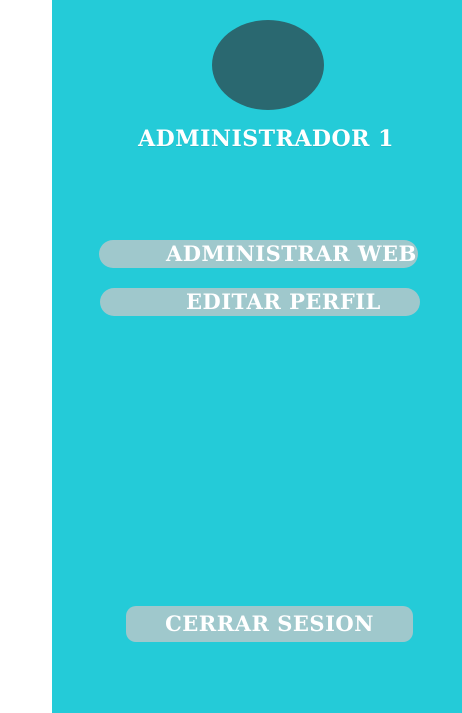 The width and height of the screenshot is (462, 713). I want to click on logout-button: CERRAR SESION, so click(269, 624).